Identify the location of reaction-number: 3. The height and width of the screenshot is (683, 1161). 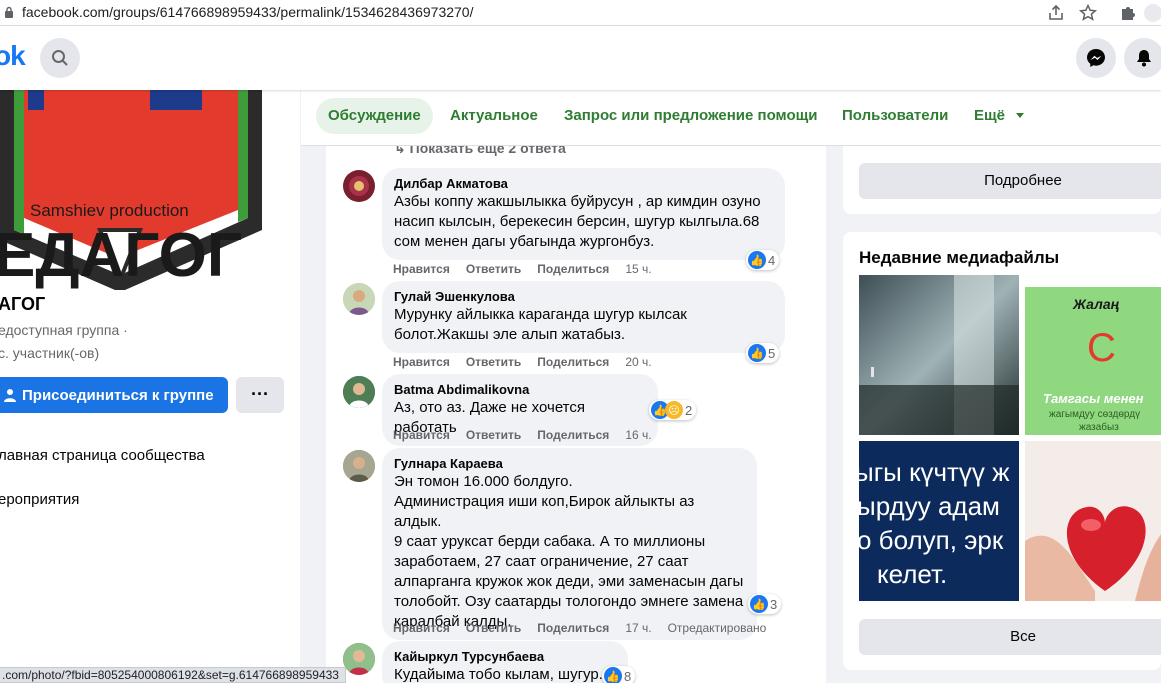
(774, 604).